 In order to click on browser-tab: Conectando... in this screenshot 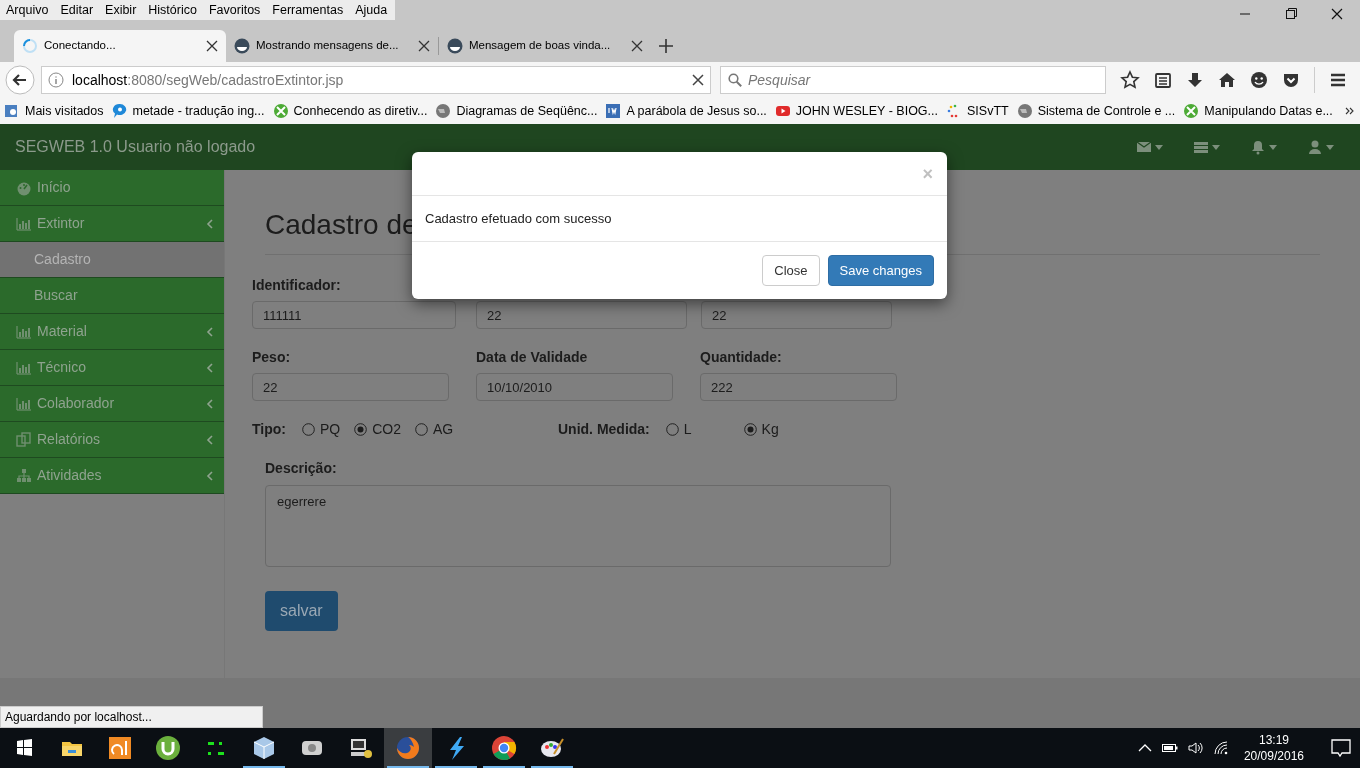, I will do `click(120, 46)`.